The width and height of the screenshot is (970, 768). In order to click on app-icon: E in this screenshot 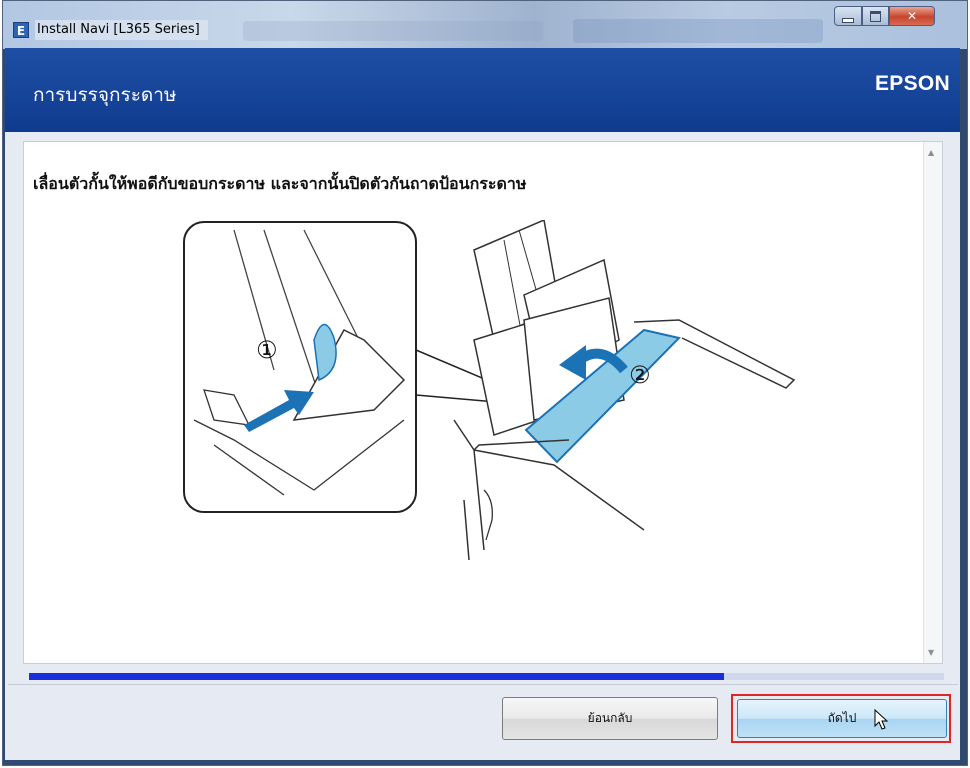, I will do `click(21, 30)`.